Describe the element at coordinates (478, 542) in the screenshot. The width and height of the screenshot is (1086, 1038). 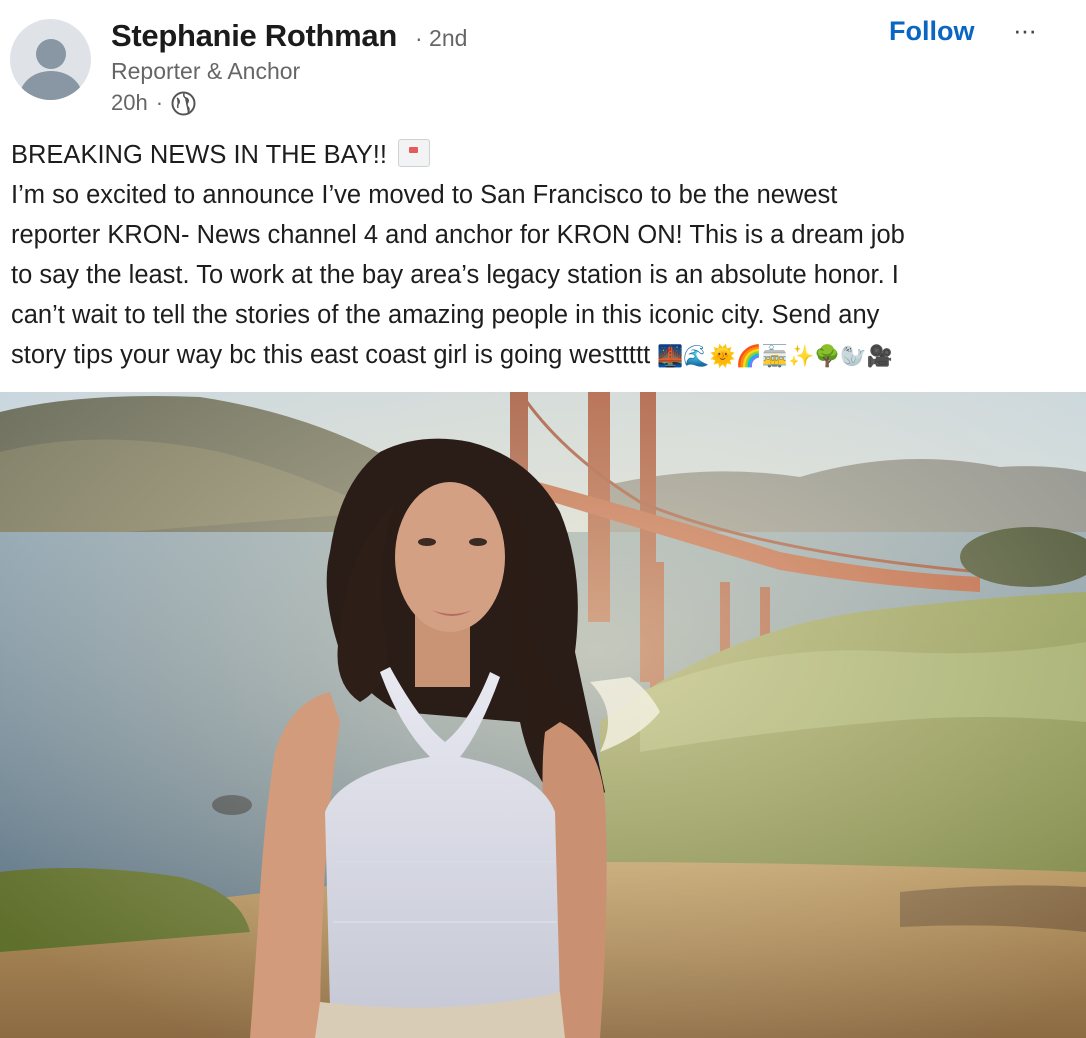
I see `woman-eye-right` at that location.